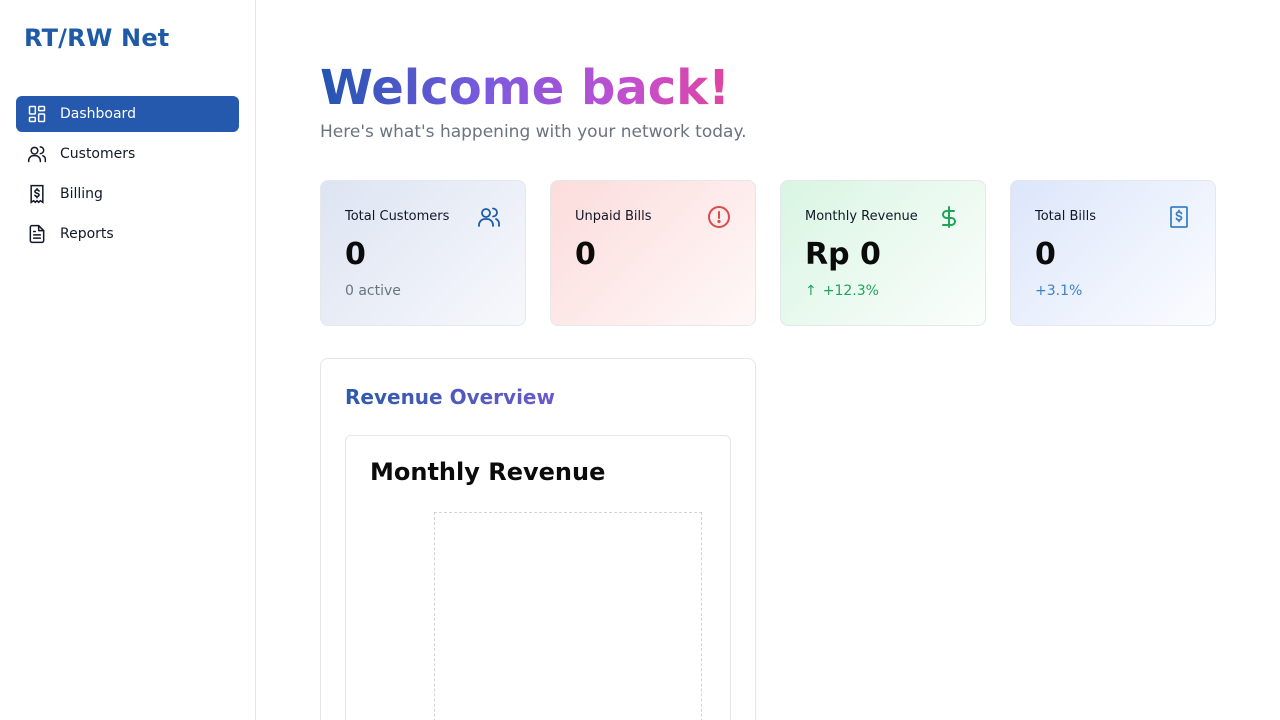  I want to click on page-title: Welcome back!, so click(525, 88).